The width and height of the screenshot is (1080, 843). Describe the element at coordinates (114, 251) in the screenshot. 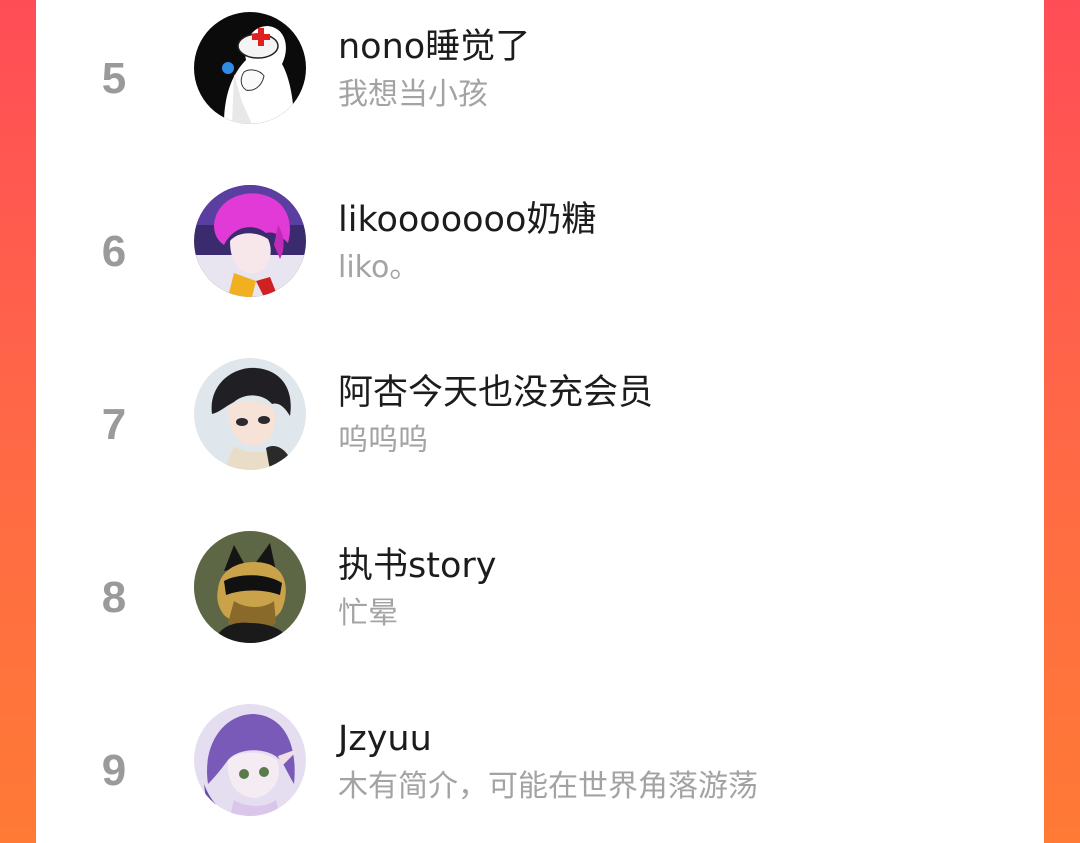

I see `rank-number: 6` at that location.